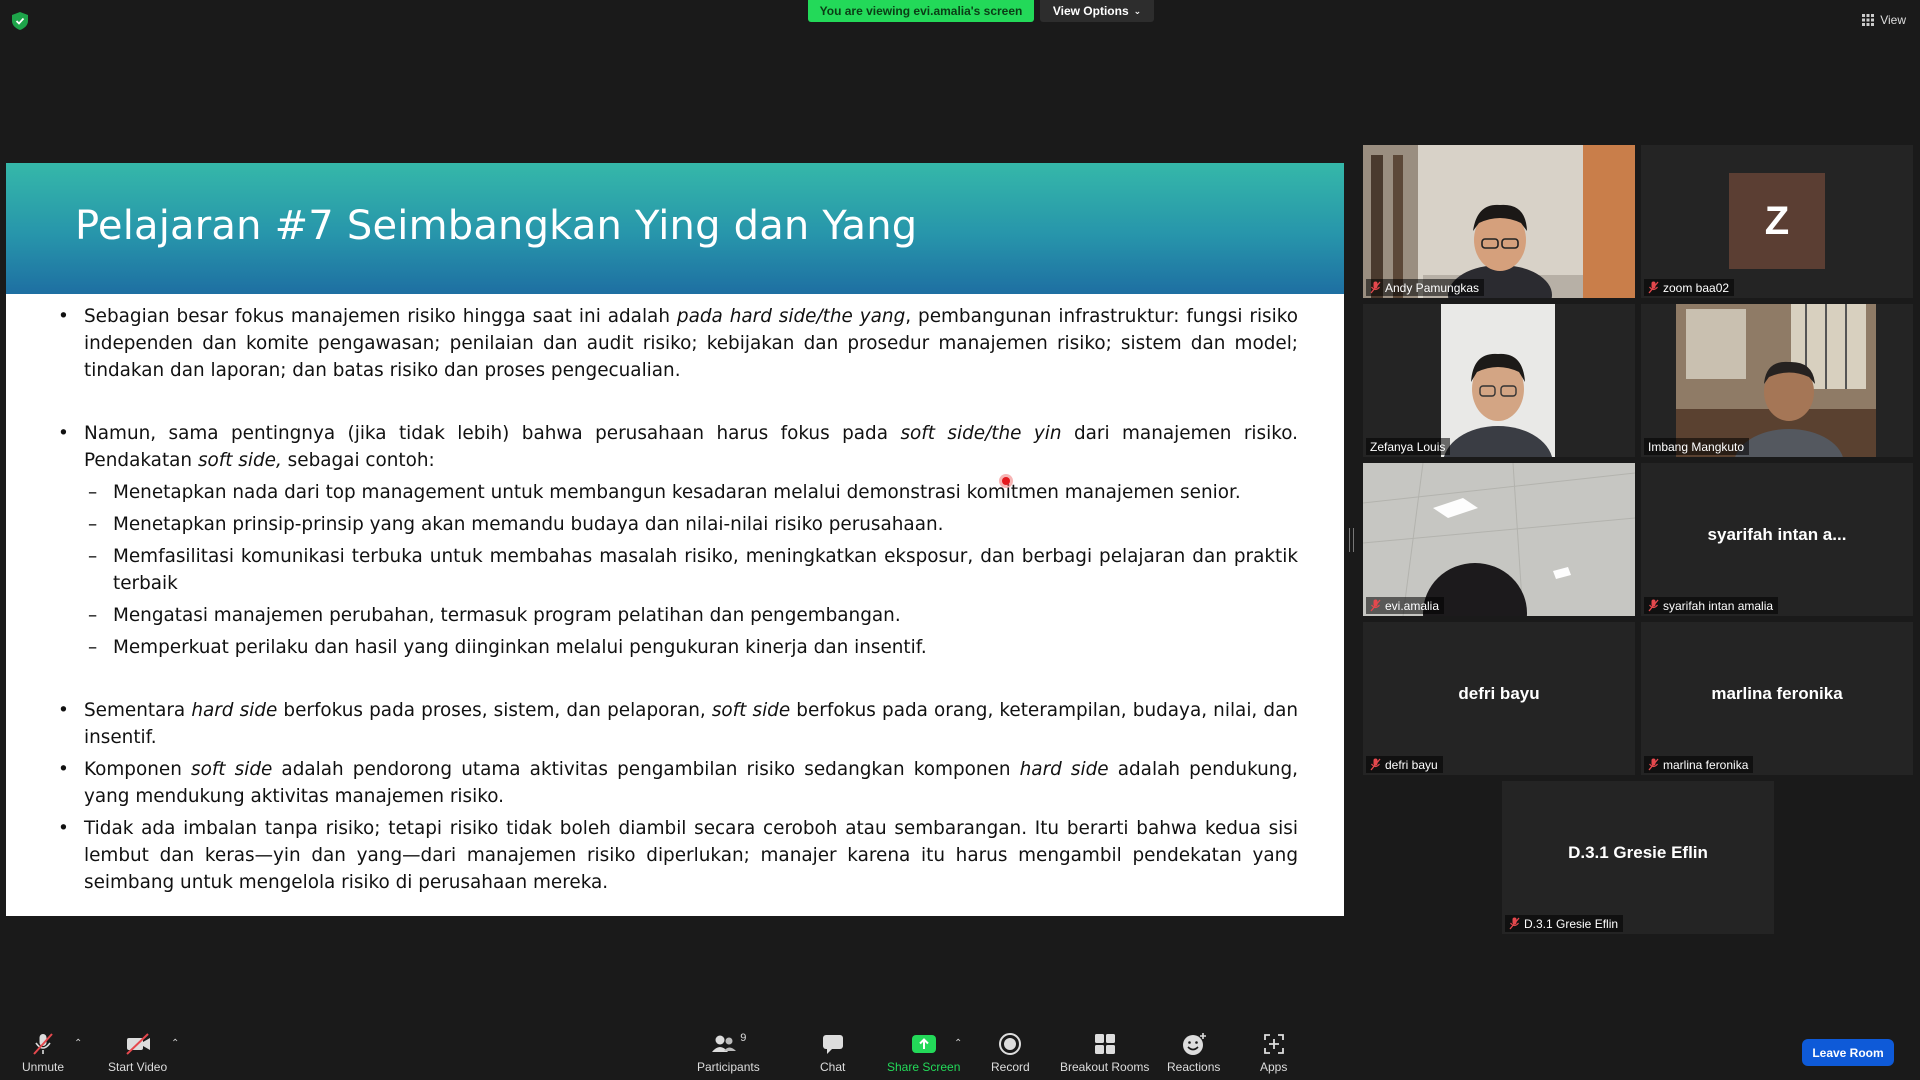 The width and height of the screenshot is (1920, 1080). Describe the element at coordinates (832, 1044) in the screenshot. I see `chat-bubble-icon` at that location.